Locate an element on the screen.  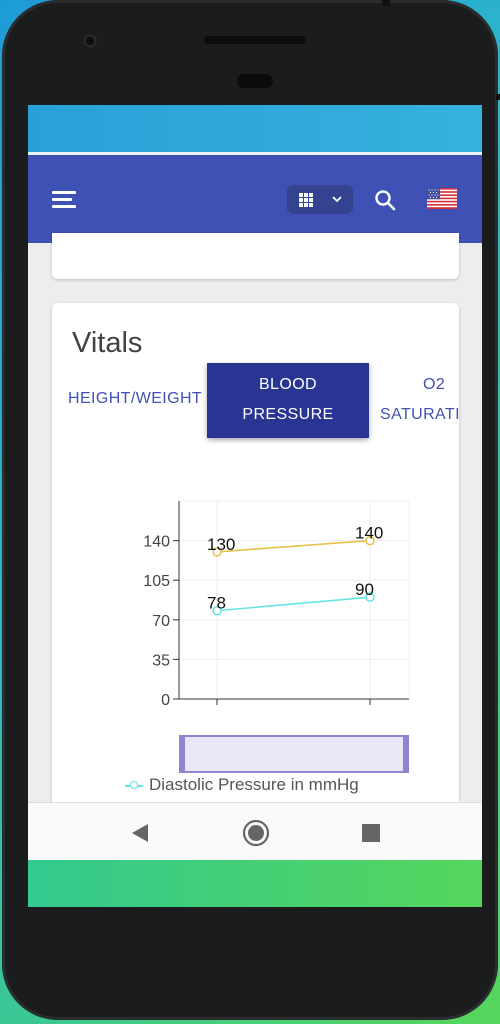
back-triangle-icon is located at coordinates (140, 833).